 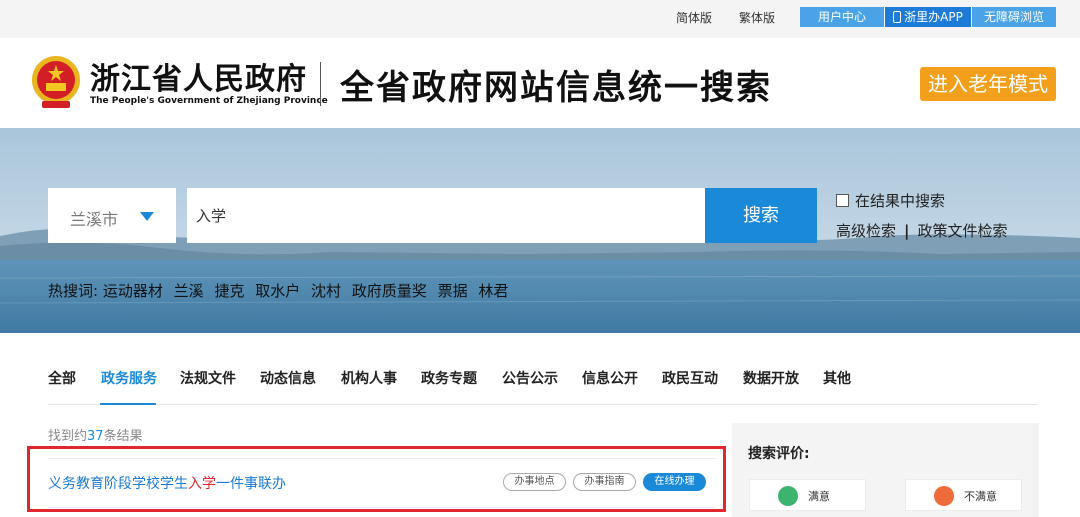 What do you see at coordinates (694, 17) in the screenshot?
I see `simplified-link: 简体版` at bounding box center [694, 17].